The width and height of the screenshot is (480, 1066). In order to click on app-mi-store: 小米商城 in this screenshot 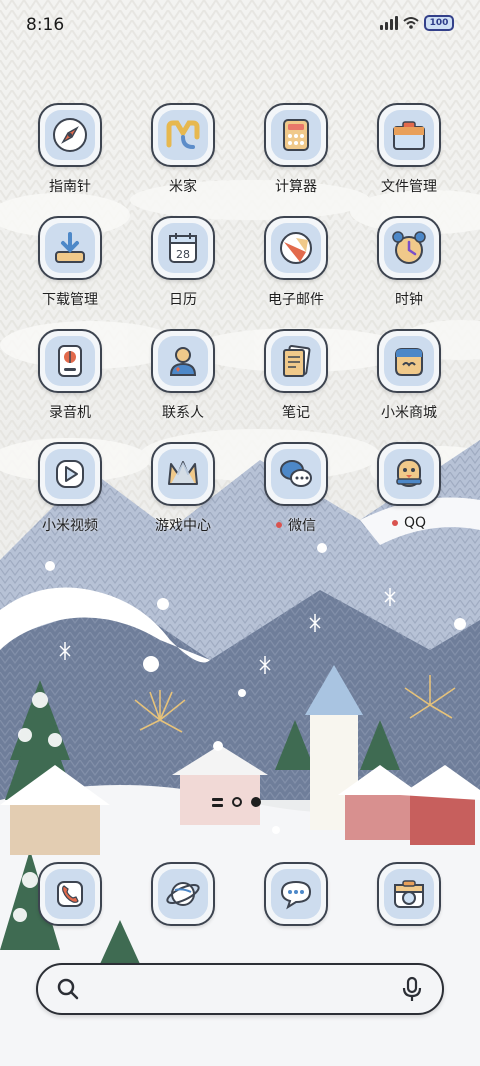, I will do `click(409, 384)`.